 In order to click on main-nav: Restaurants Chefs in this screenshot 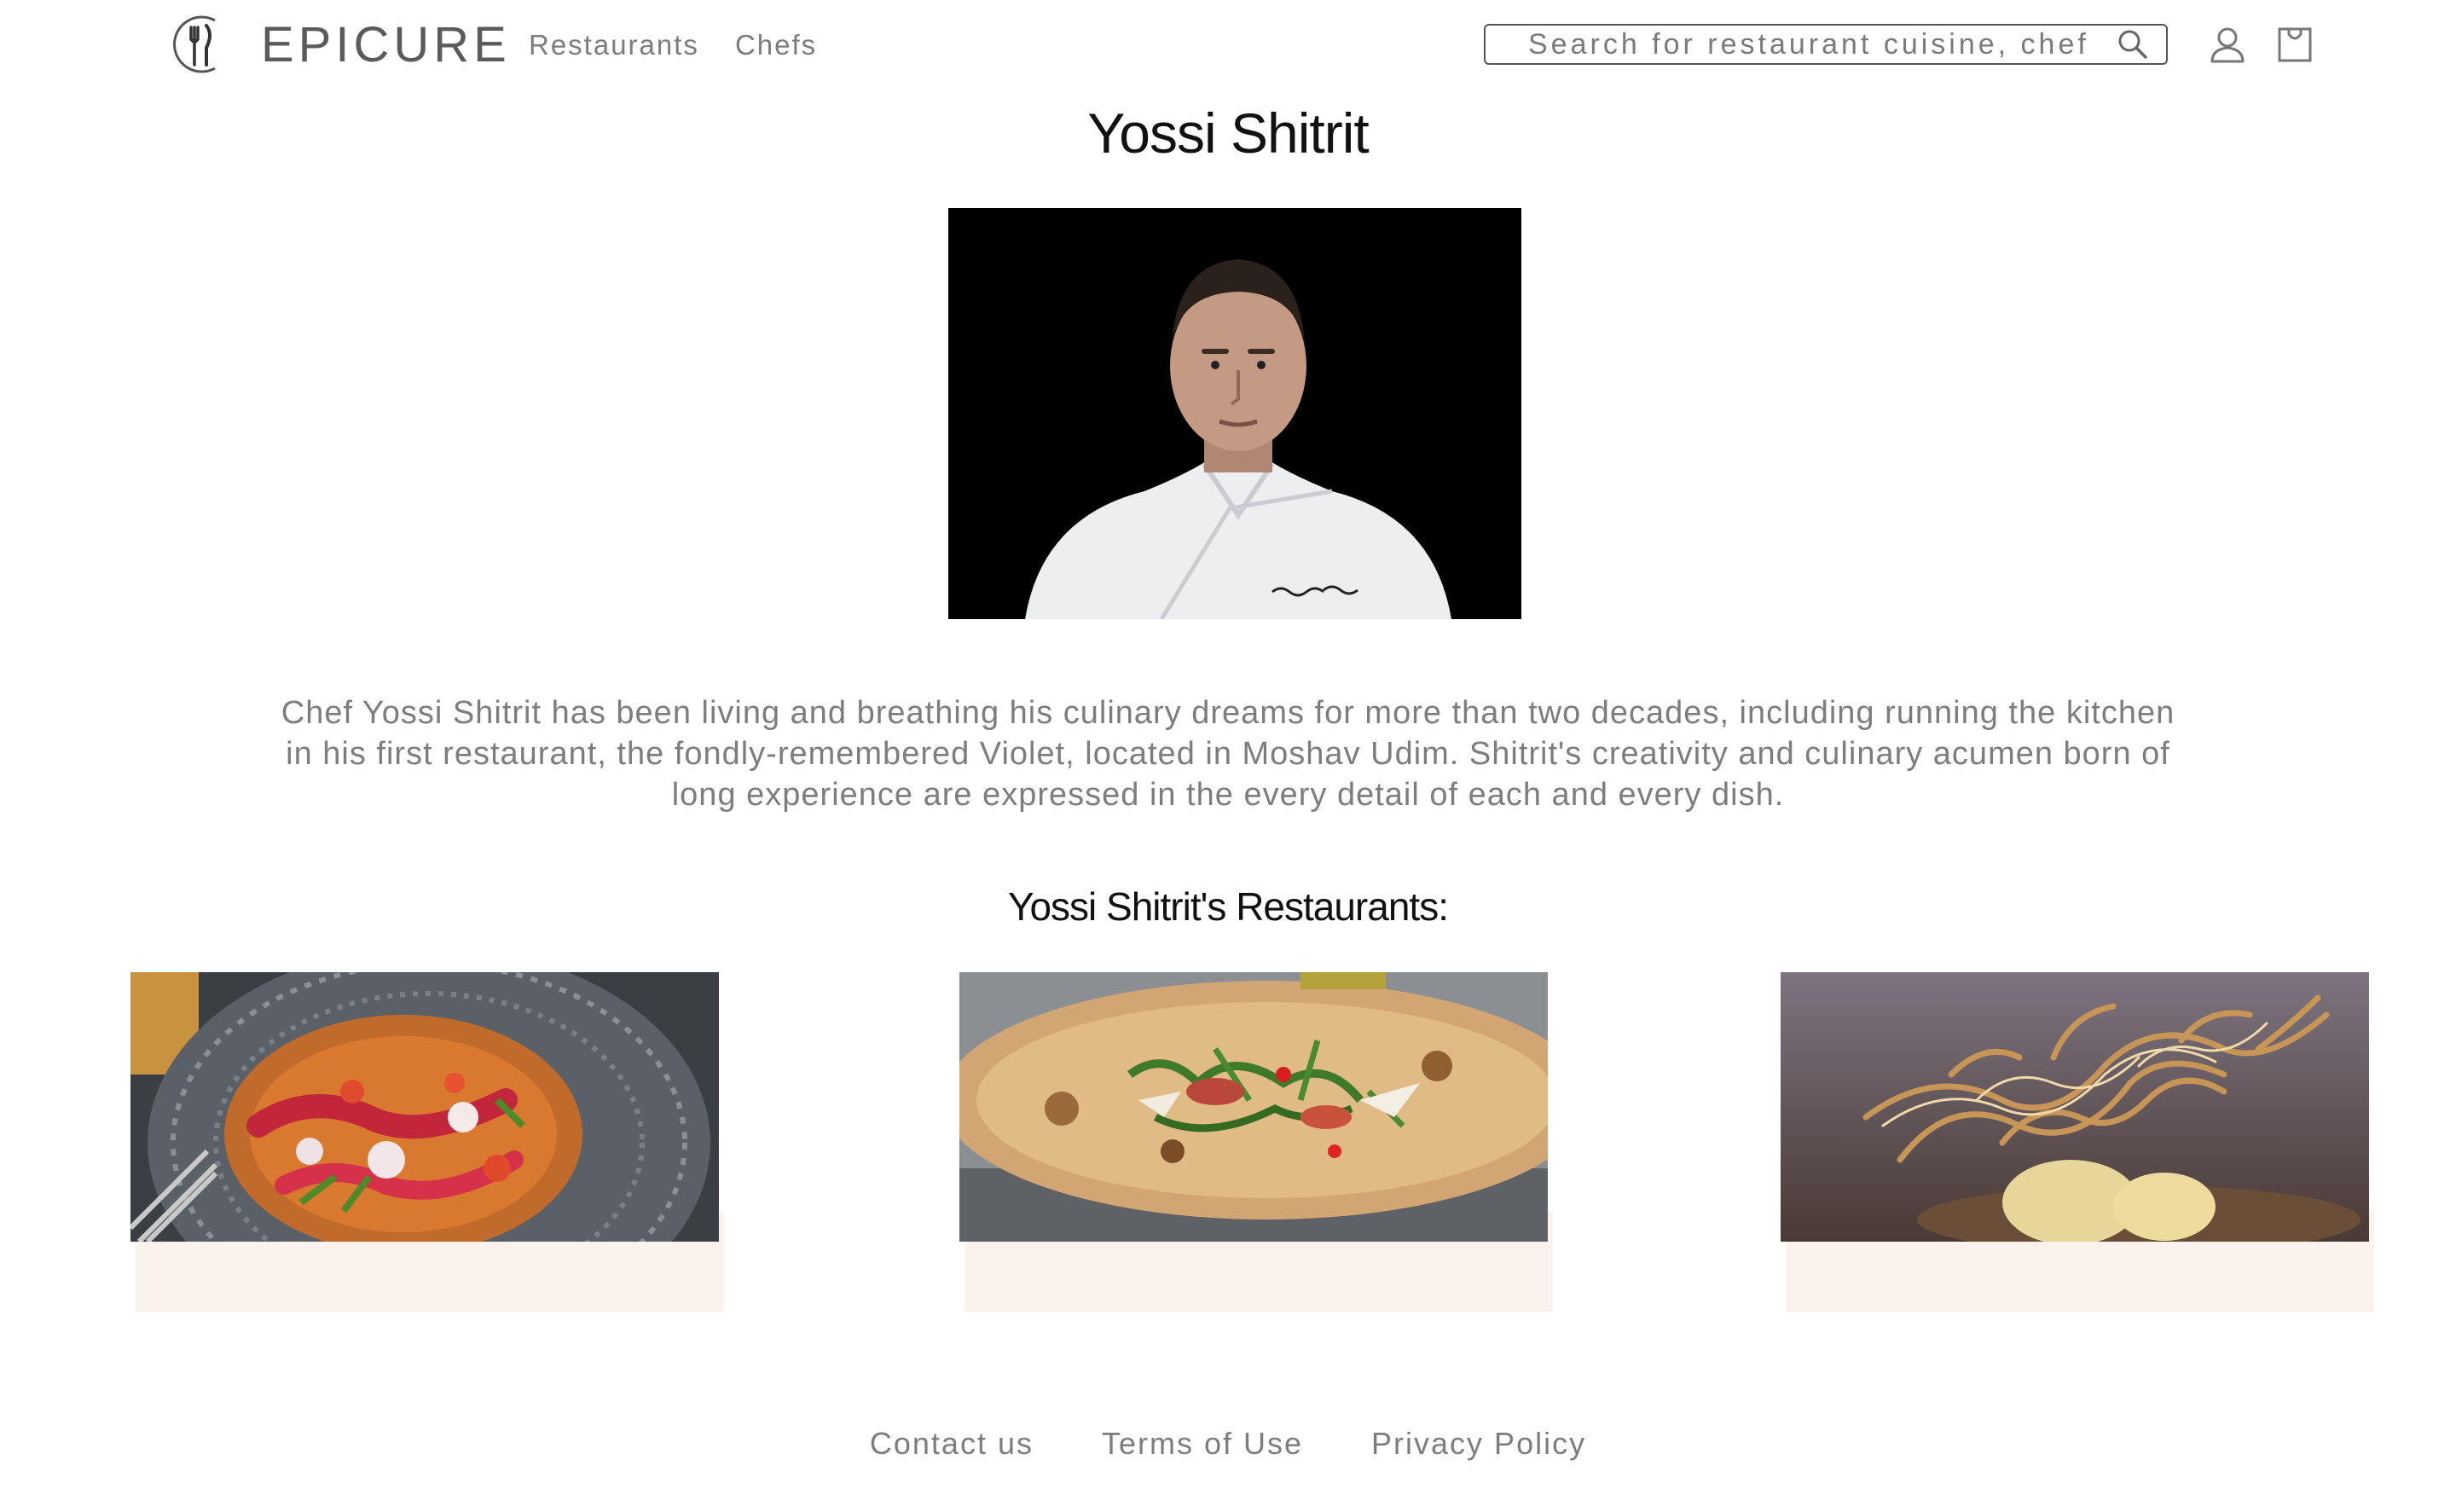, I will do `click(673, 45)`.